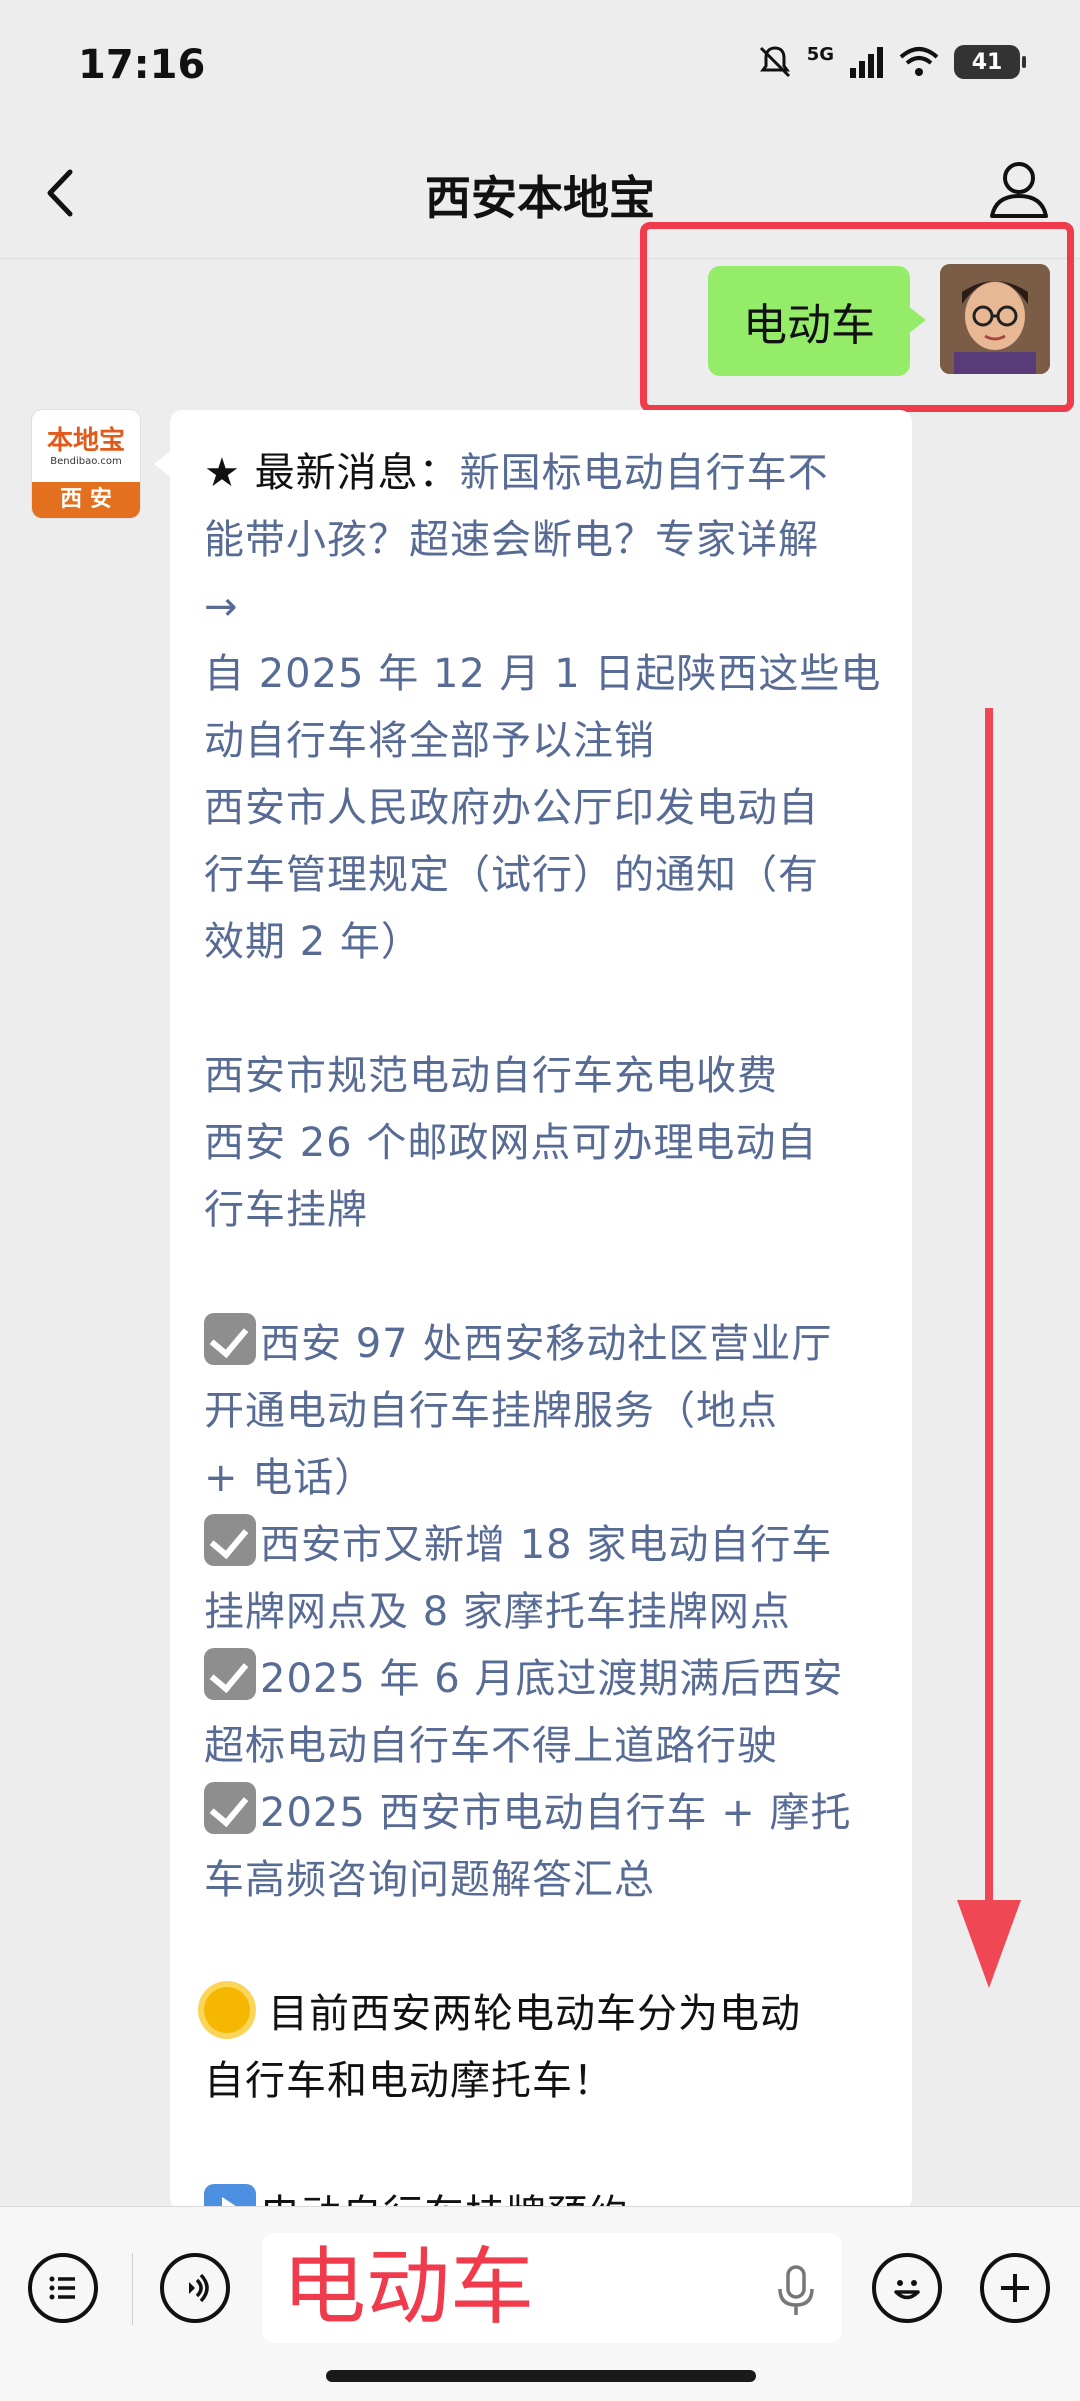  Describe the element at coordinates (774, 62) in the screenshot. I see `mute-icon` at that location.